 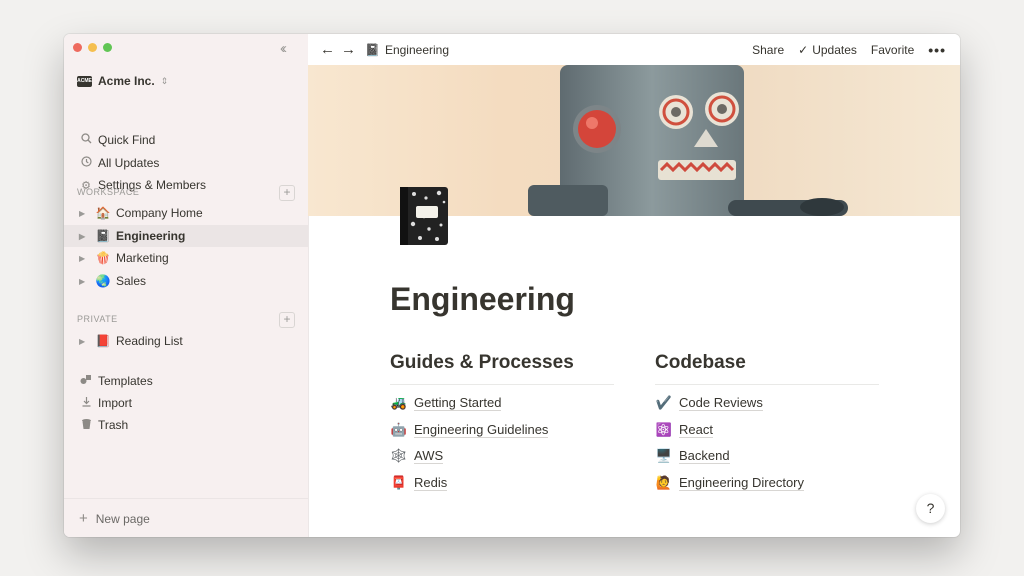 What do you see at coordinates (502, 368) in the screenshot?
I see `column-heading: Guides & Processes` at bounding box center [502, 368].